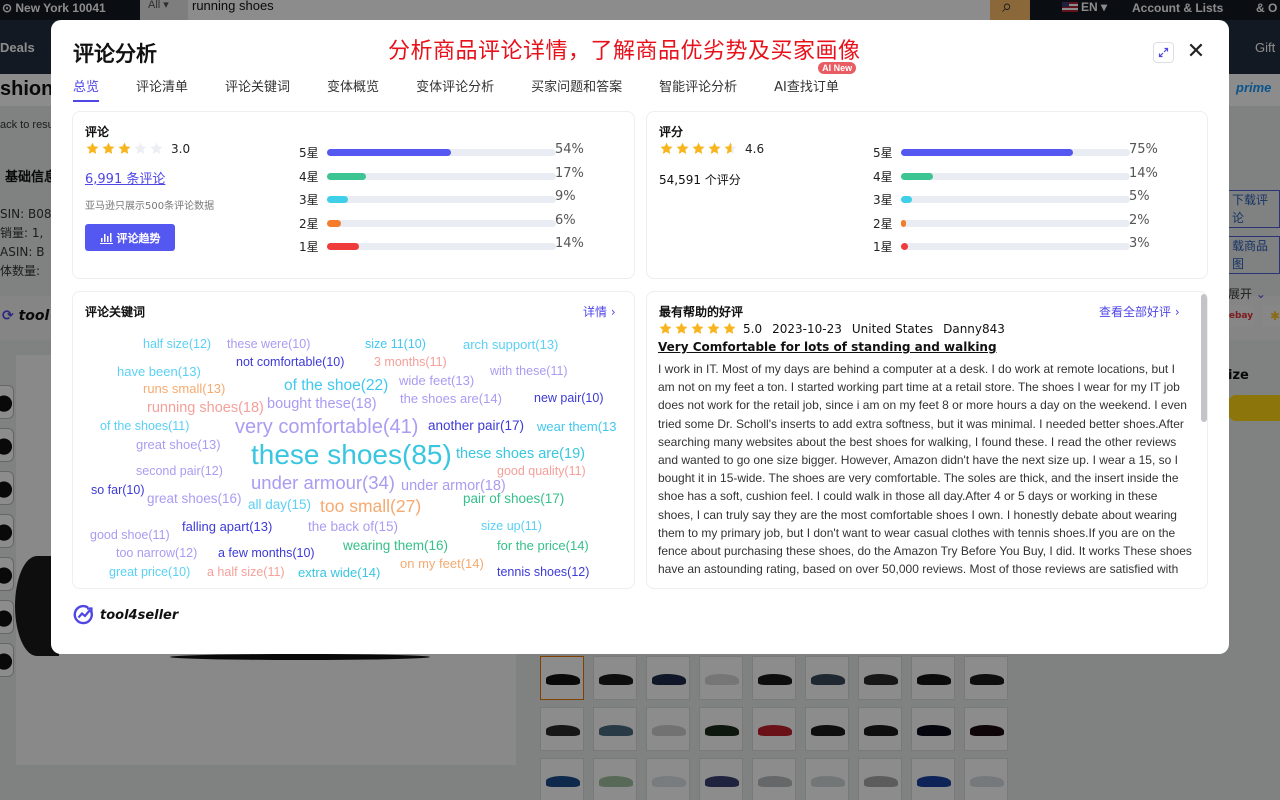  I want to click on keyword-tag: arch support(13), so click(510, 344).